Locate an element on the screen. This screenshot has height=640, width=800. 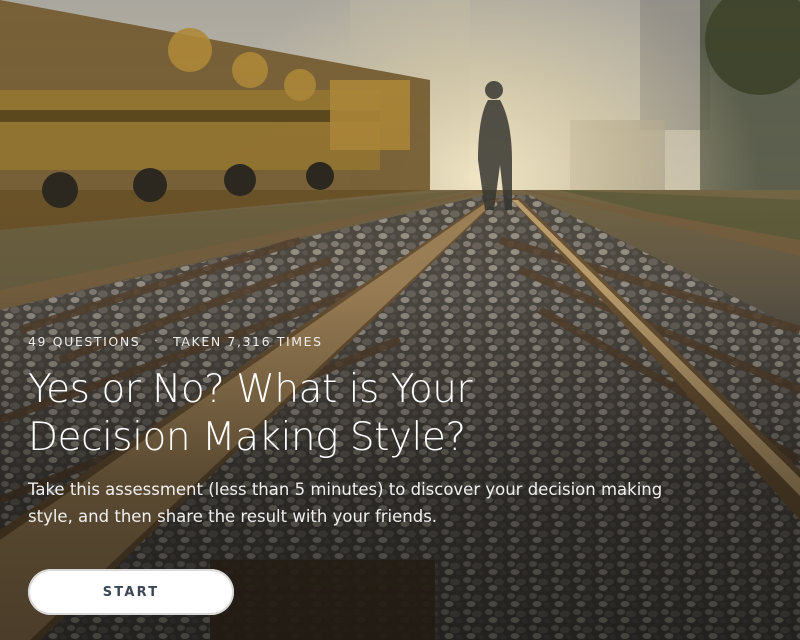
quiz-meta: 49 QUESTIONS · TAKEN 7,316 TIMES is located at coordinates (398, 341).